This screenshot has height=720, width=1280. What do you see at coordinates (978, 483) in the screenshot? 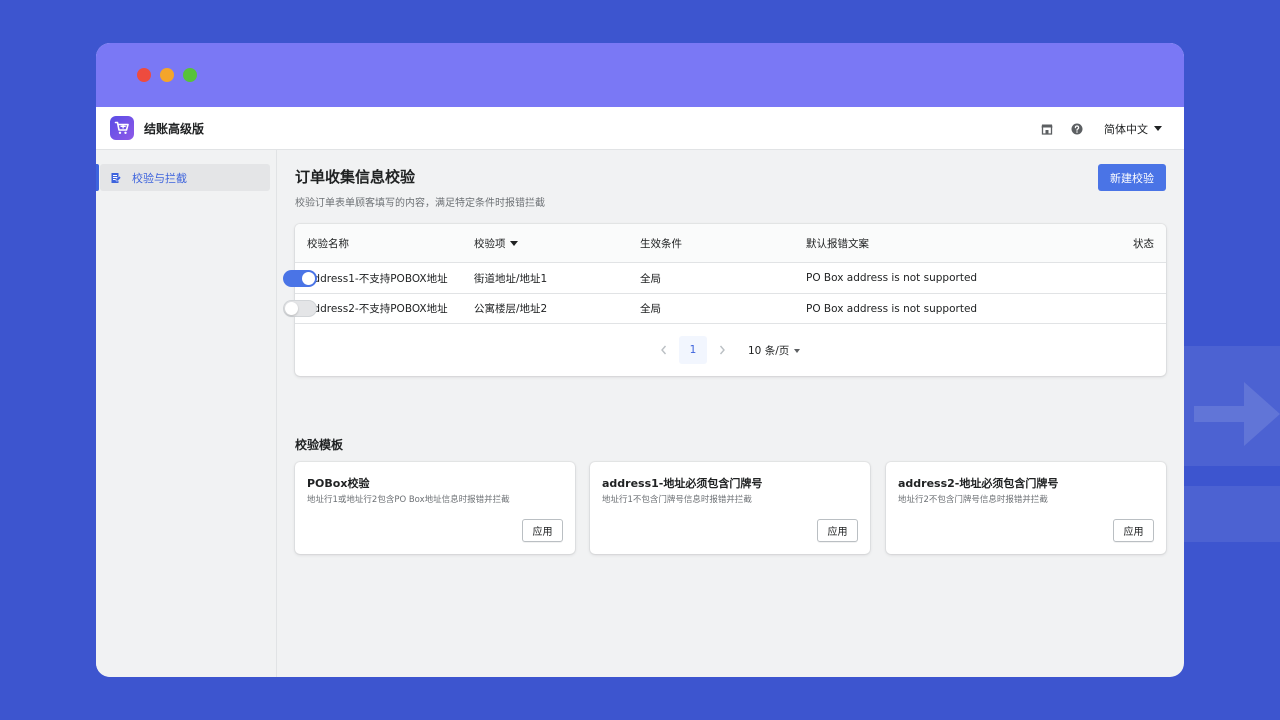
I see `template-name: address2-地址必须包含门牌号` at bounding box center [978, 483].